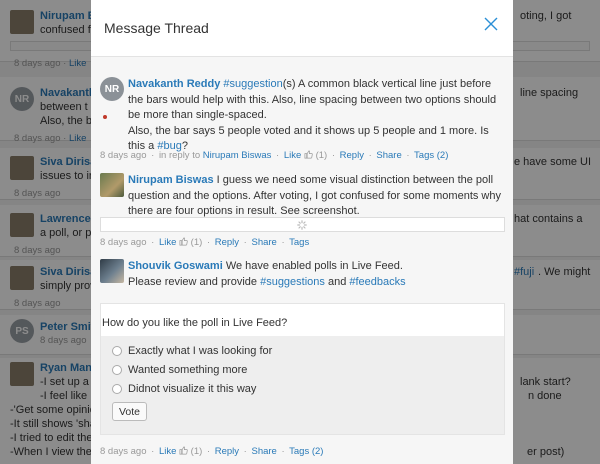 The width and height of the screenshot is (600, 464). I want to click on modal-title: Message Thread, so click(156, 28).